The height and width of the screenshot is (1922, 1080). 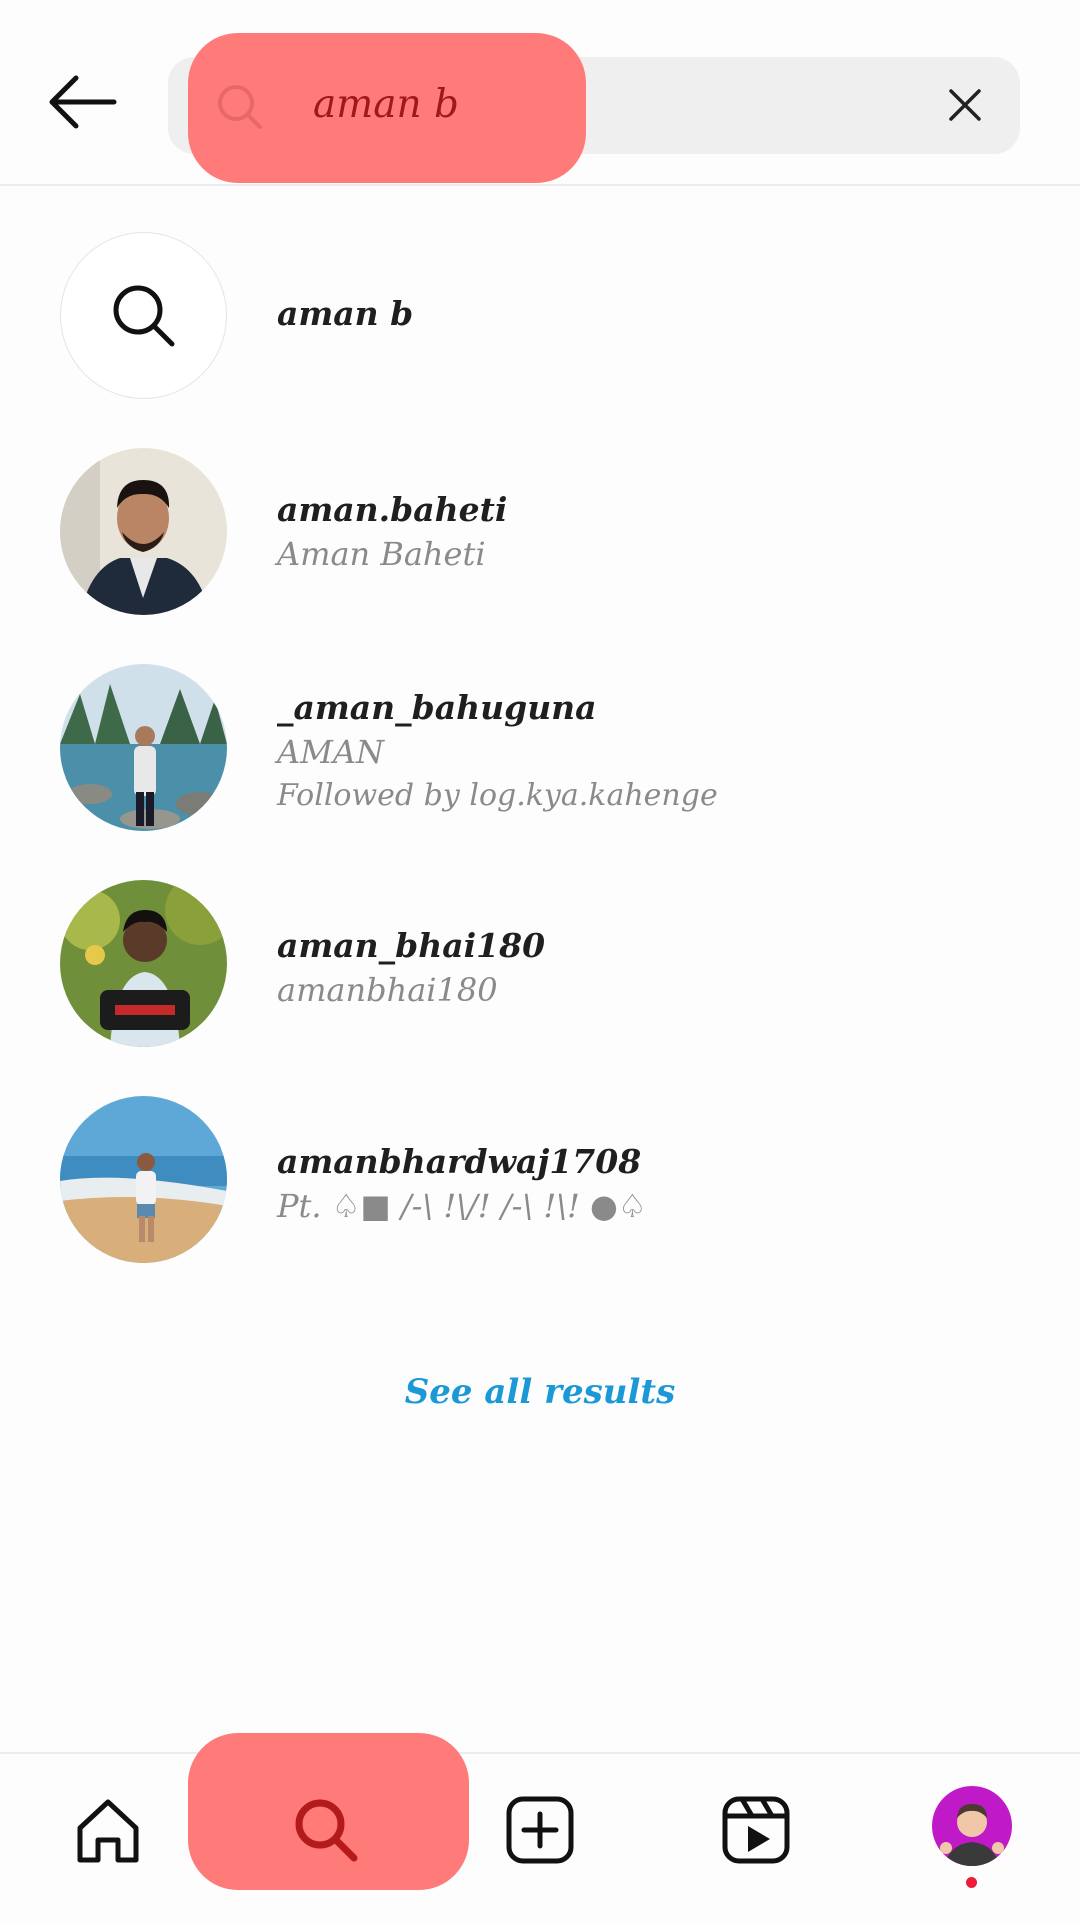 I want to click on nav-home, so click(x=108, y=1830).